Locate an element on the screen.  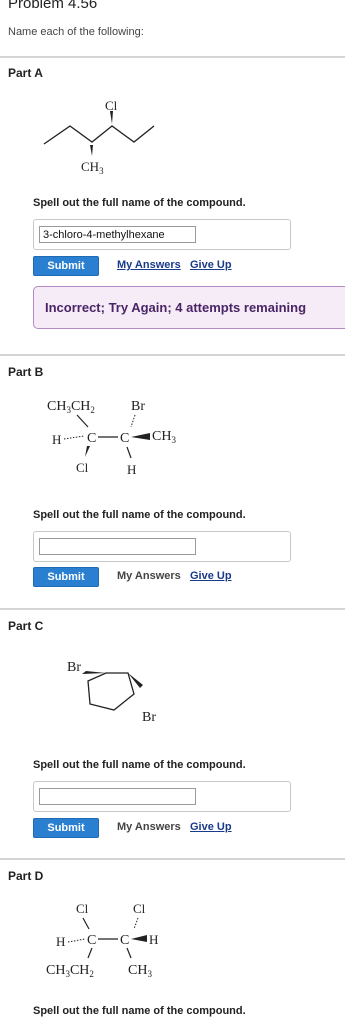
part-b-answer-container is located at coordinates (162, 546).